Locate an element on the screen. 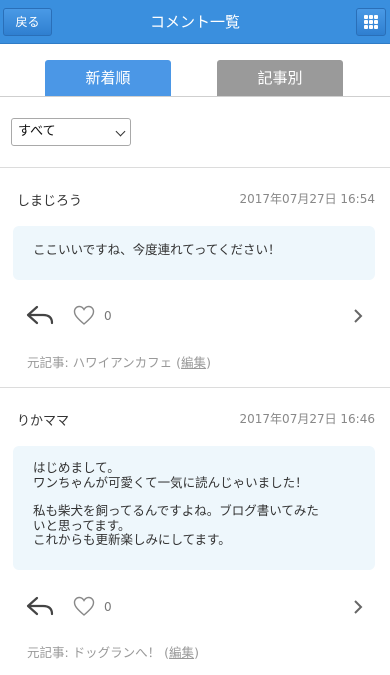 This screenshot has height=675, width=390. grid-icon is located at coordinates (371, 22).